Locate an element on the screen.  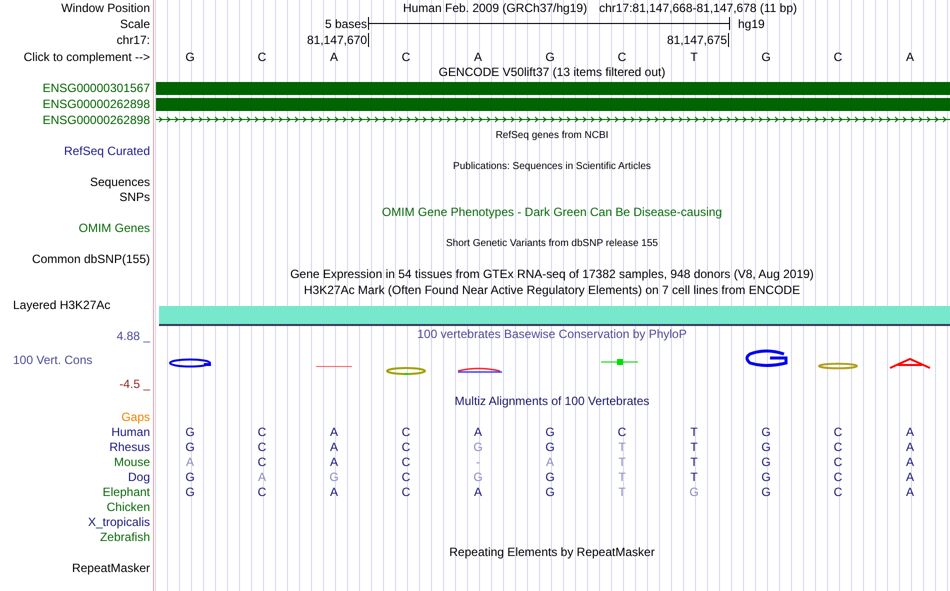
coordinate-label: 81,147,670 is located at coordinates (337, 40).